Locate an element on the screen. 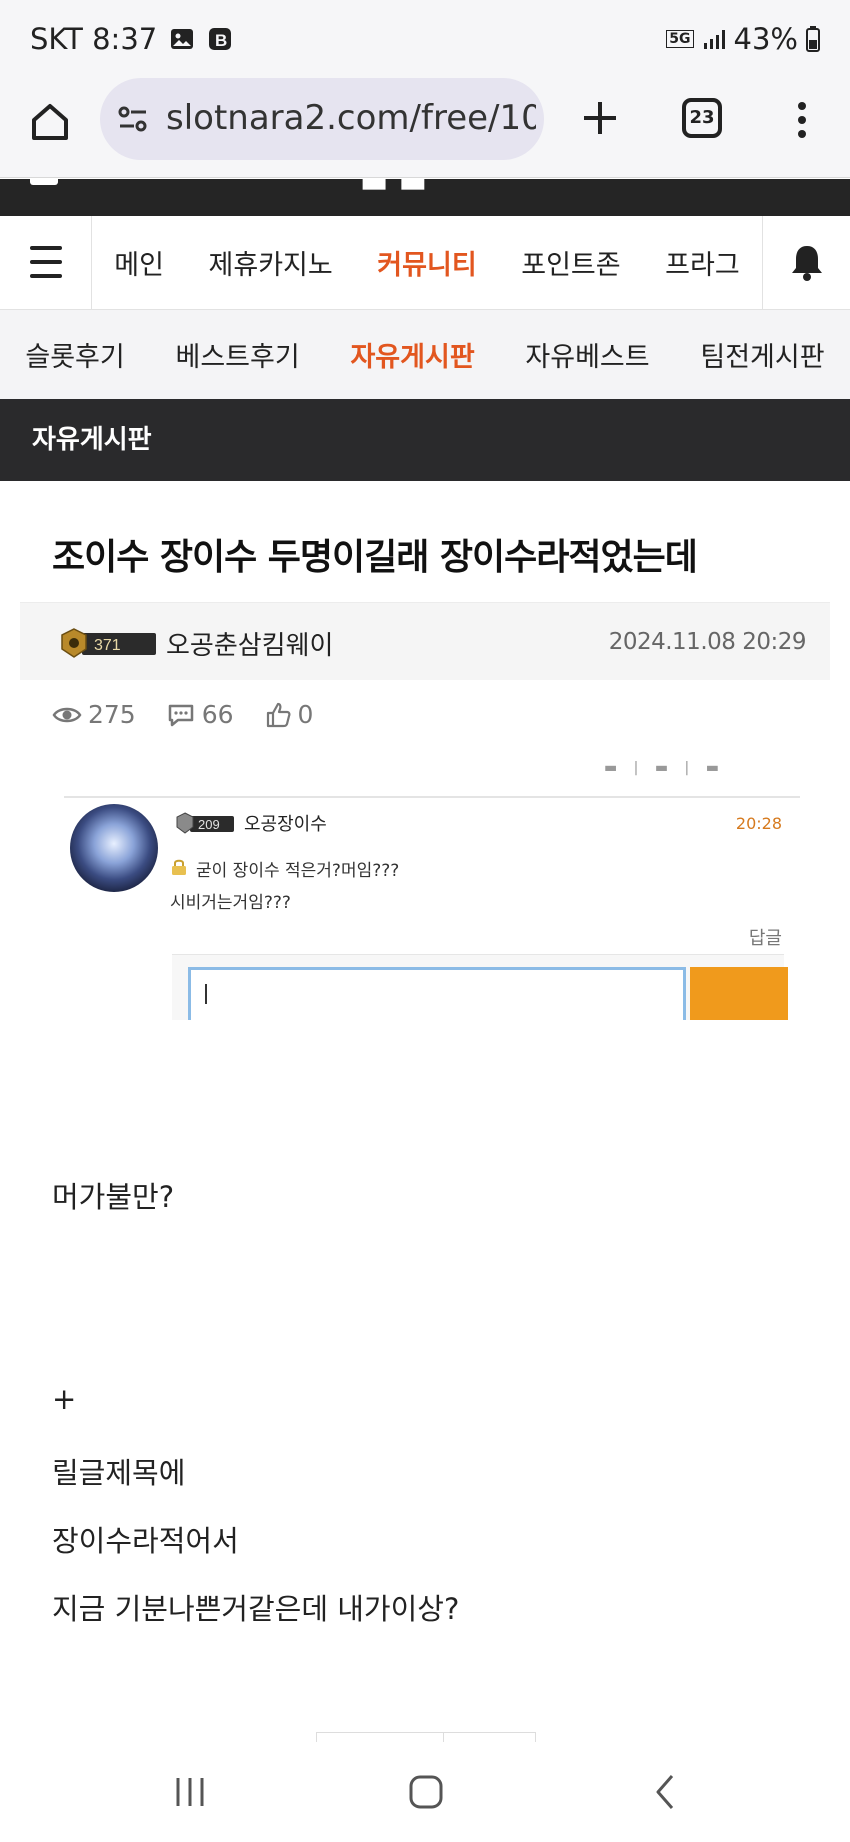 This screenshot has width=850, height=1842. subnav-item-team-board: 팀전게시판 is located at coordinates (762, 354).